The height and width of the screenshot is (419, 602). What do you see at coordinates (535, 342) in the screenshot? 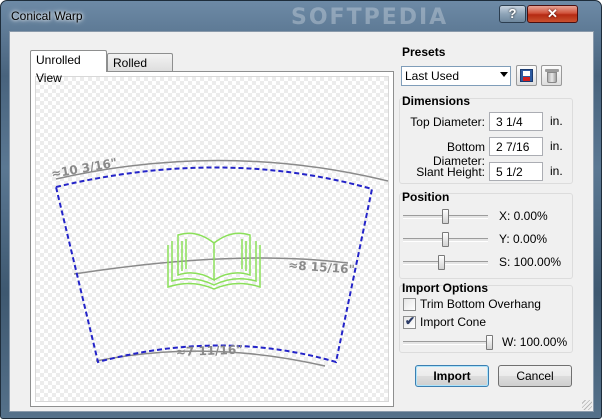
I see `w-value: W: 100.00%` at bounding box center [535, 342].